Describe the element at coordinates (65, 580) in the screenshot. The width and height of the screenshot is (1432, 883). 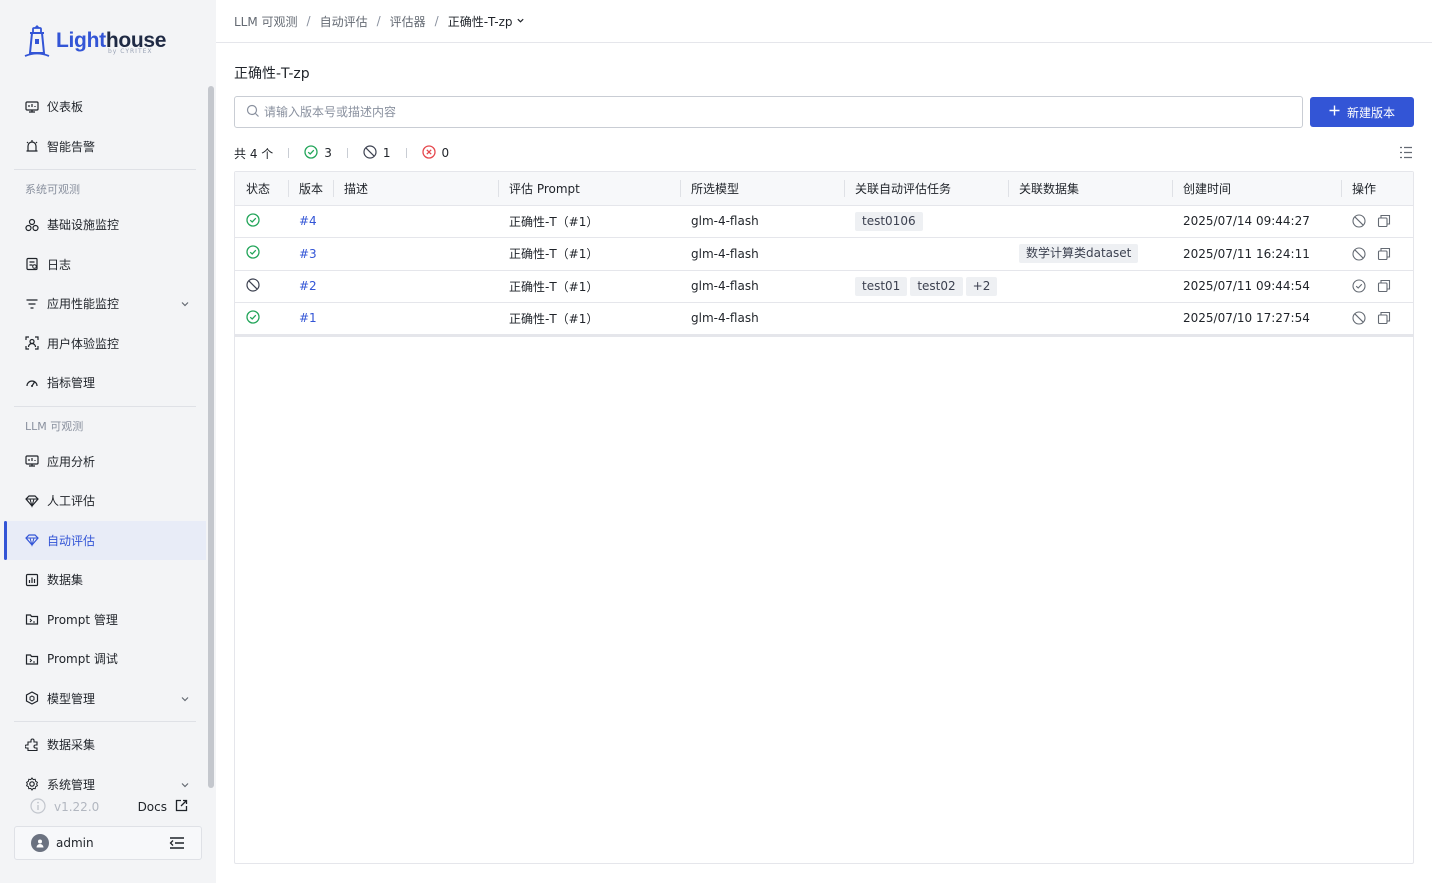
I see `sidebar-item-label: 数据集` at that location.